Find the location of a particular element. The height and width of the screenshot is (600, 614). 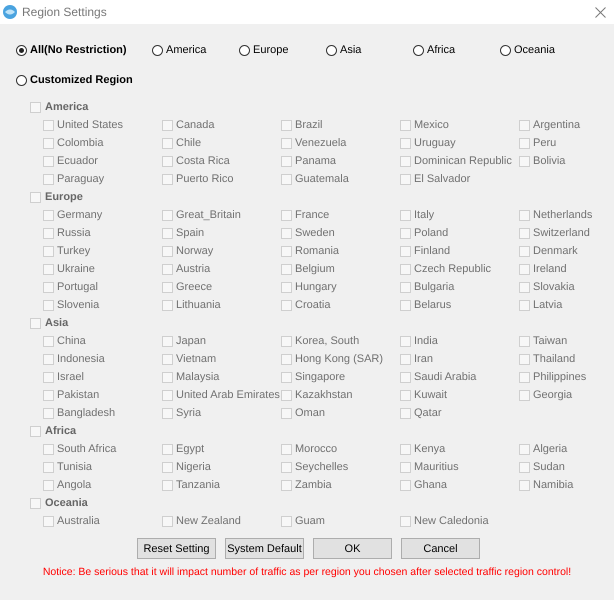

region-radio: Asia is located at coordinates (369, 50).